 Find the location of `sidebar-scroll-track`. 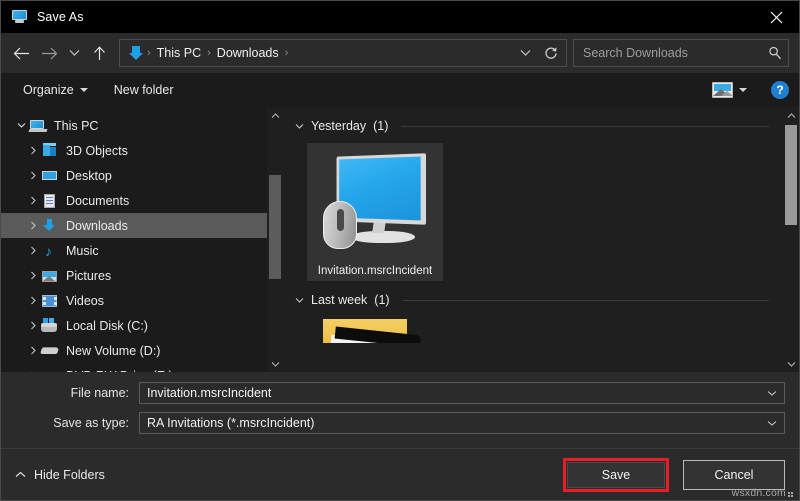

sidebar-scroll-track is located at coordinates (275, 239).